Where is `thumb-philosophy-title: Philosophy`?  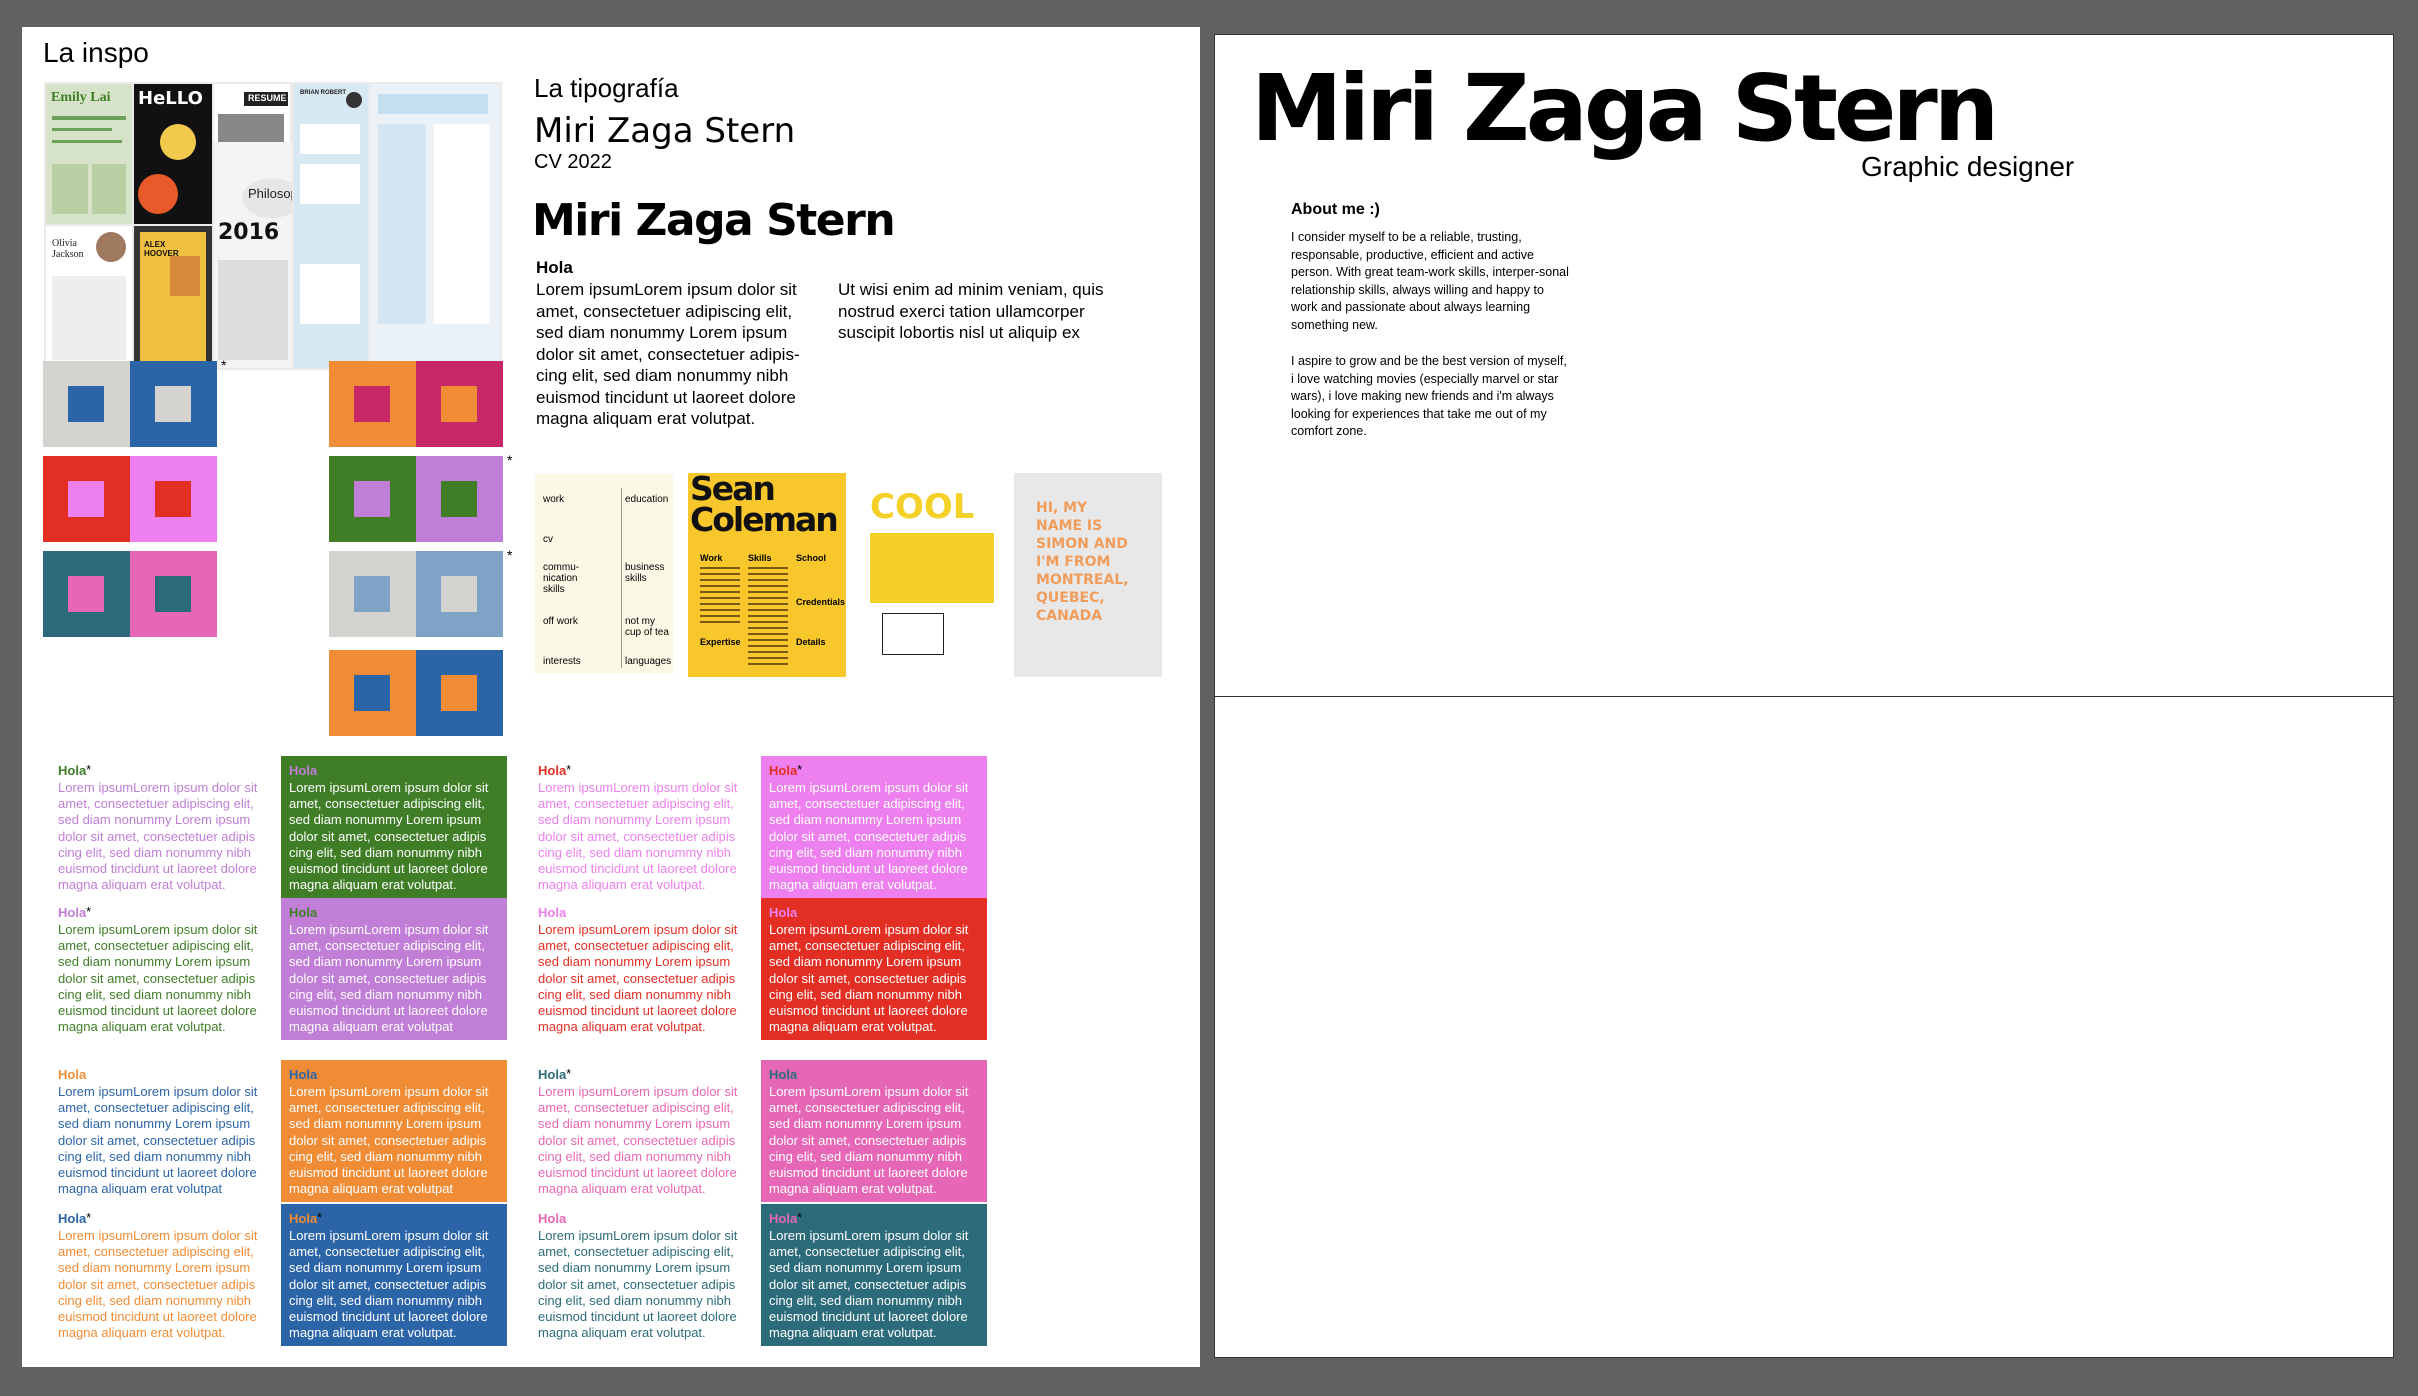
thumb-philosophy-title: Philosophy is located at coordinates (270, 193).